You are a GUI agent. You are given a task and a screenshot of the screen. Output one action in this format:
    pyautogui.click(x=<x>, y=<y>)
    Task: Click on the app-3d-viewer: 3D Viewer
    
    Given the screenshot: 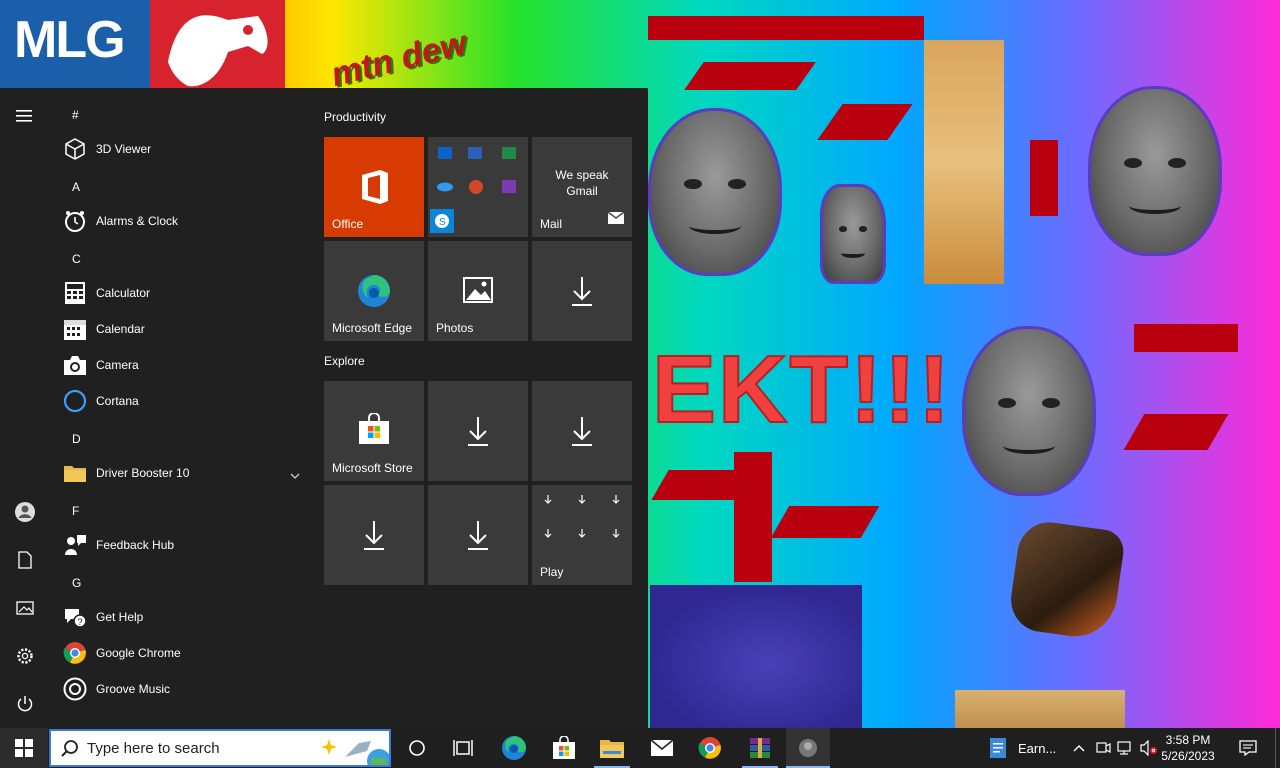 What is the action you would take?
    pyautogui.click(x=187, y=149)
    